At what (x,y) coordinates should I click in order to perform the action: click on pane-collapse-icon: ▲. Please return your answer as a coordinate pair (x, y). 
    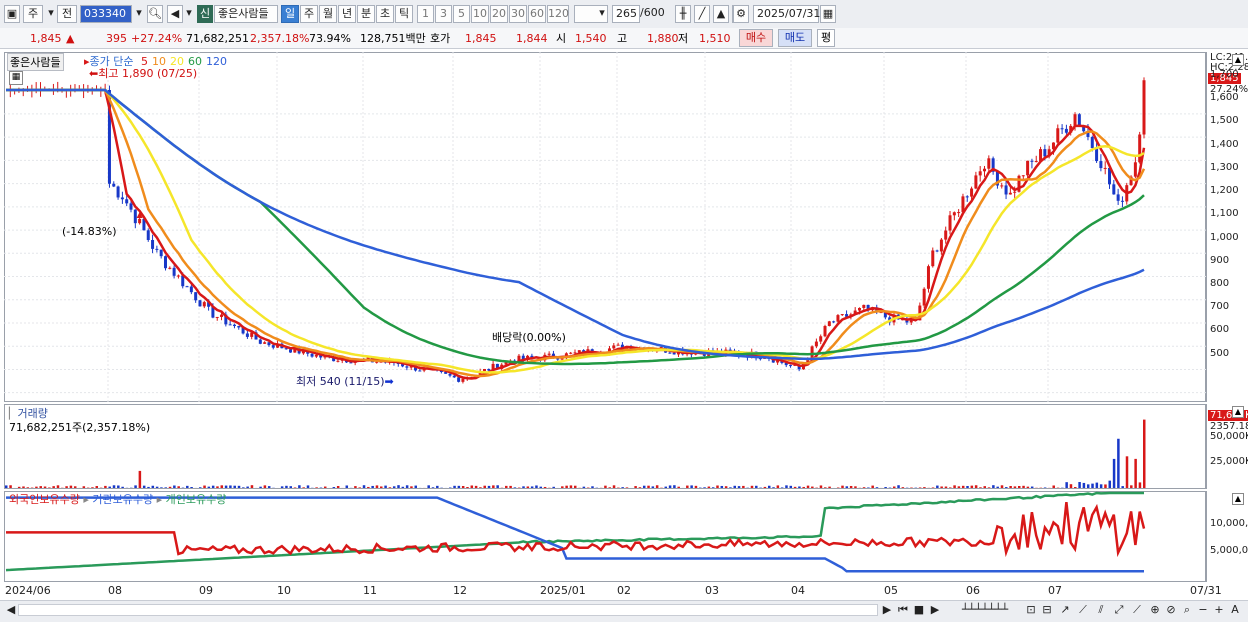
    Looking at the image, I should click on (1238, 60).